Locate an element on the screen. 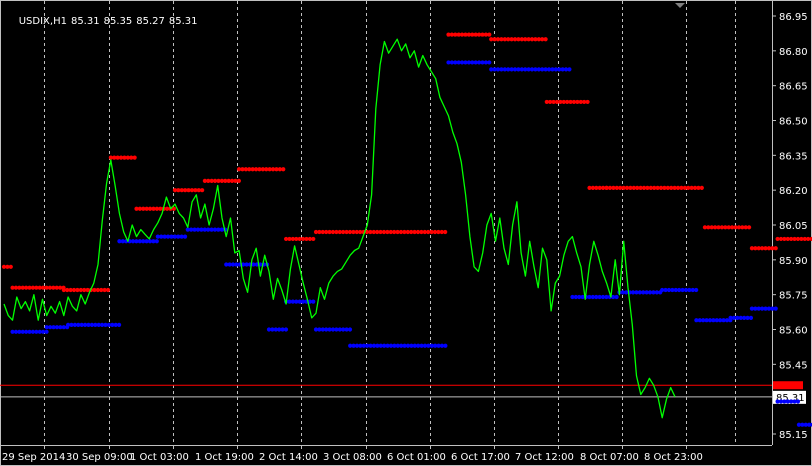  price-tick-label: 85.90 is located at coordinates (793, 261).